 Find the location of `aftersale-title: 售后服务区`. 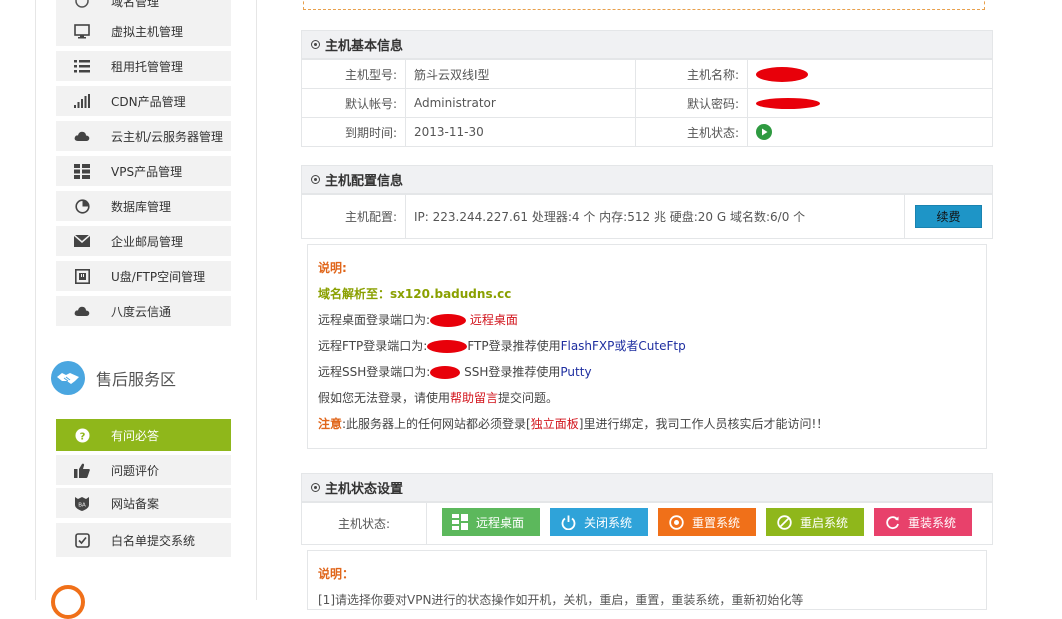

aftersale-title: 售后服务区 is located at coordinates (136, 379).